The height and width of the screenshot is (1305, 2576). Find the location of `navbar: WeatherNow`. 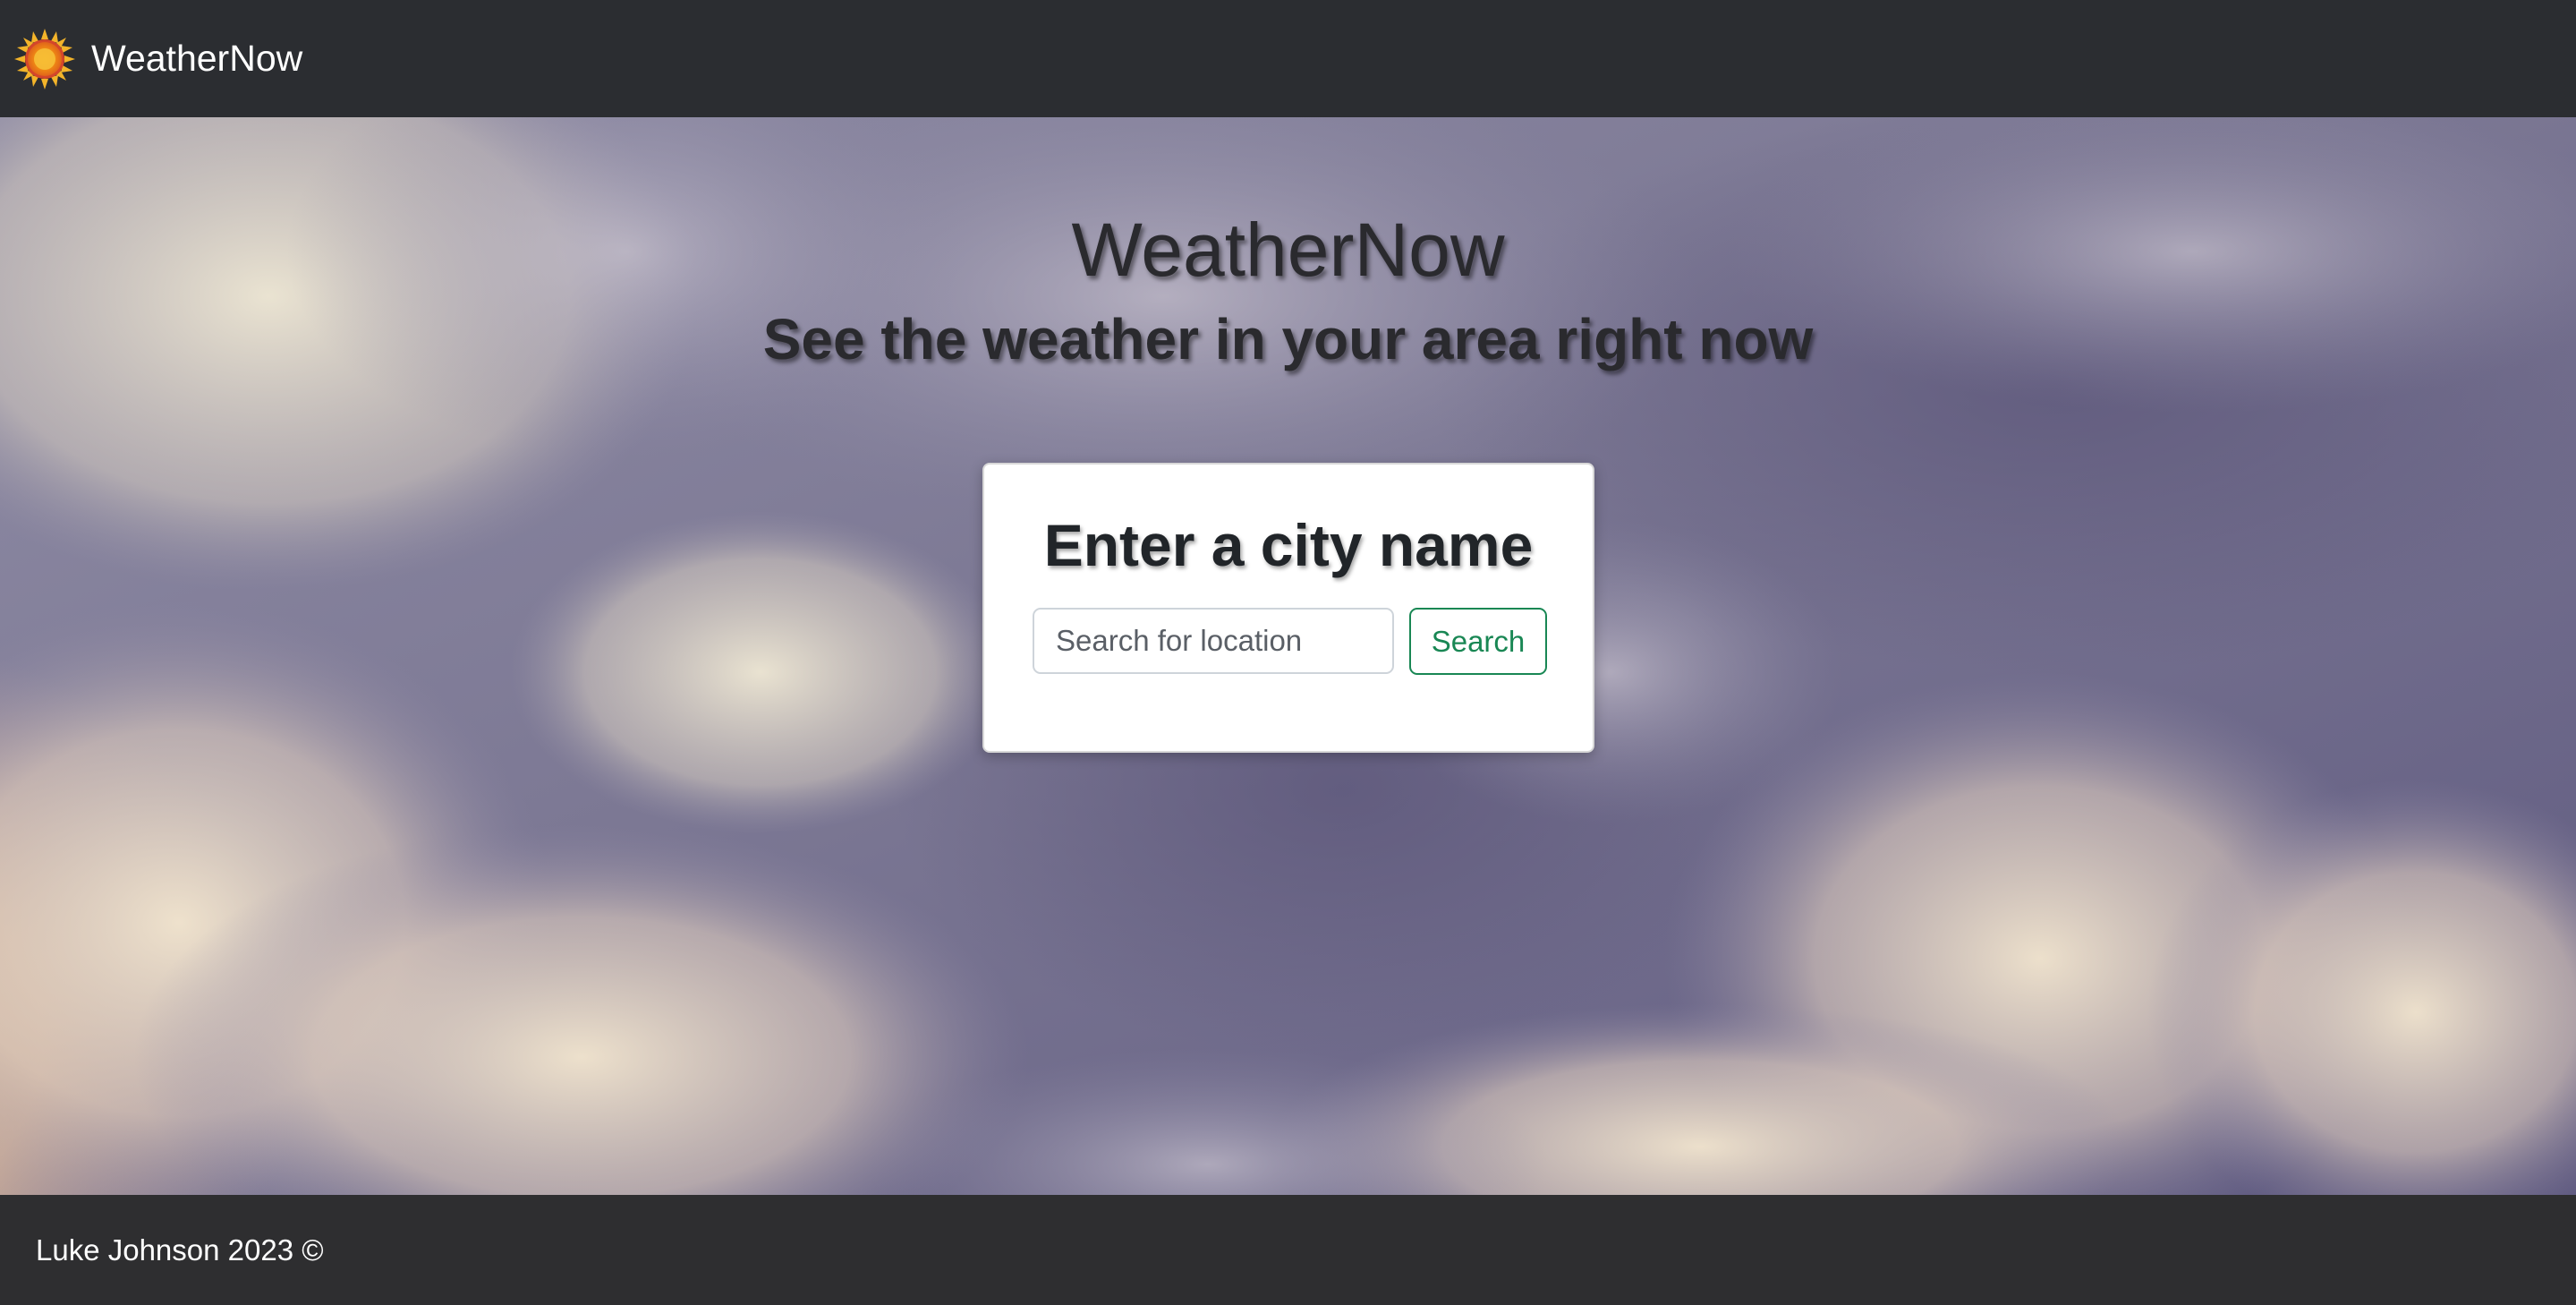

navbar: WeatherNow is located at coordinates (1288, 58).